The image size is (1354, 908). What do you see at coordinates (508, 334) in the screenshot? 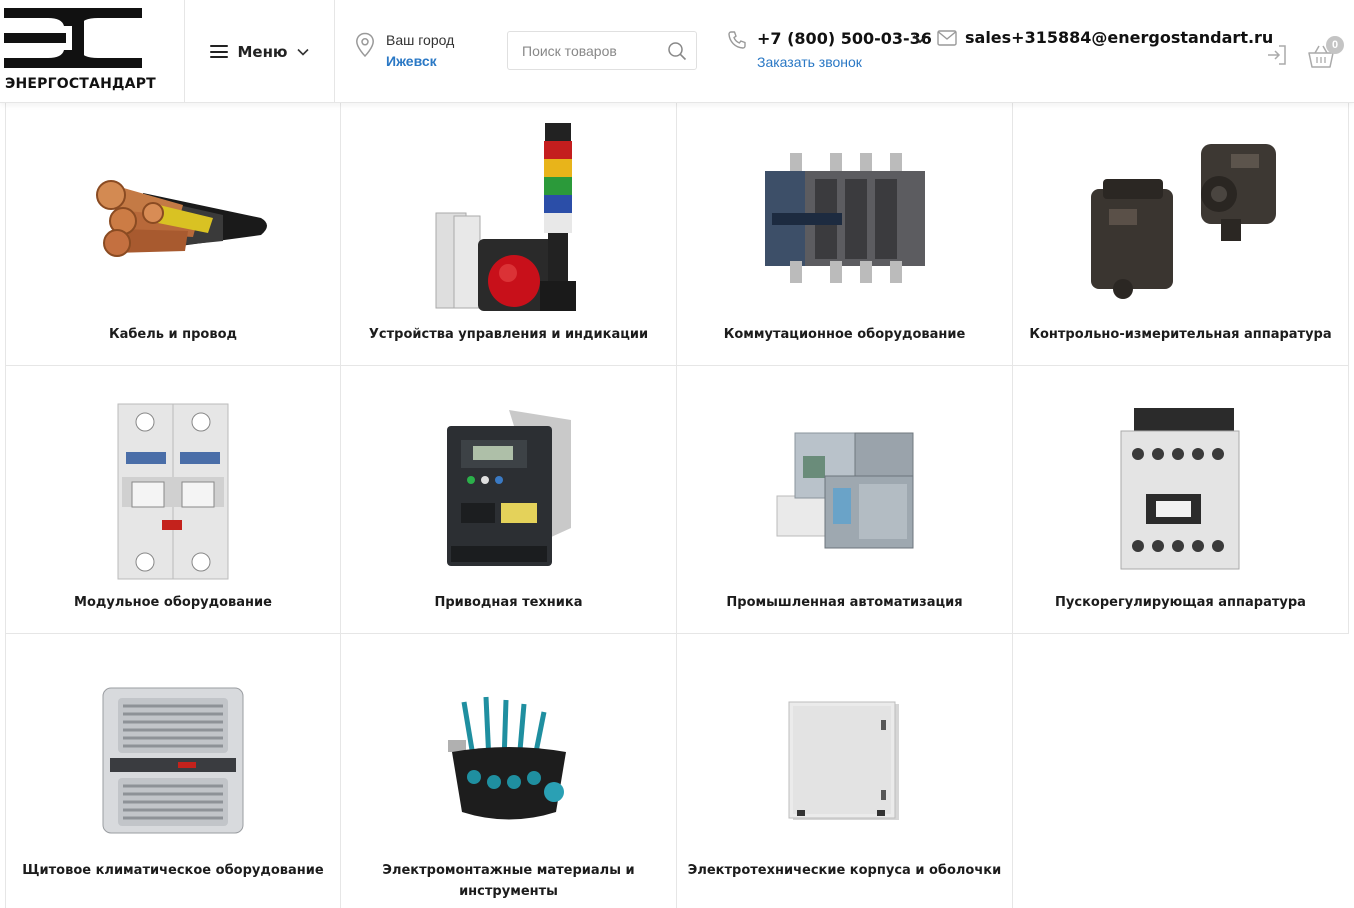
I see `category-label: Устройства управления и индикации` at bounding box center [508, 334].